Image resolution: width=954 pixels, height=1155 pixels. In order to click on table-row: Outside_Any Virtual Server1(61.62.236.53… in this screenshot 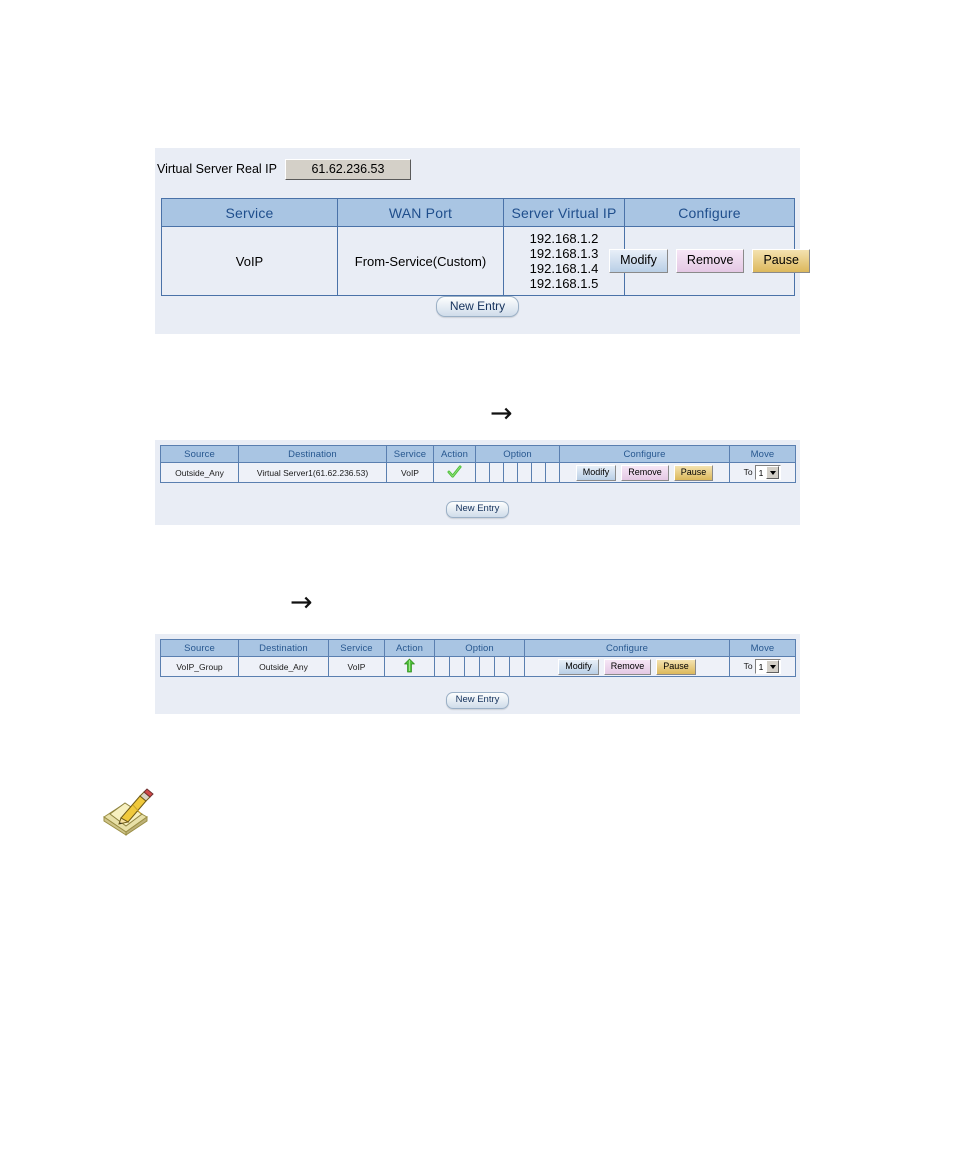, I will do `click(478, 472)`.